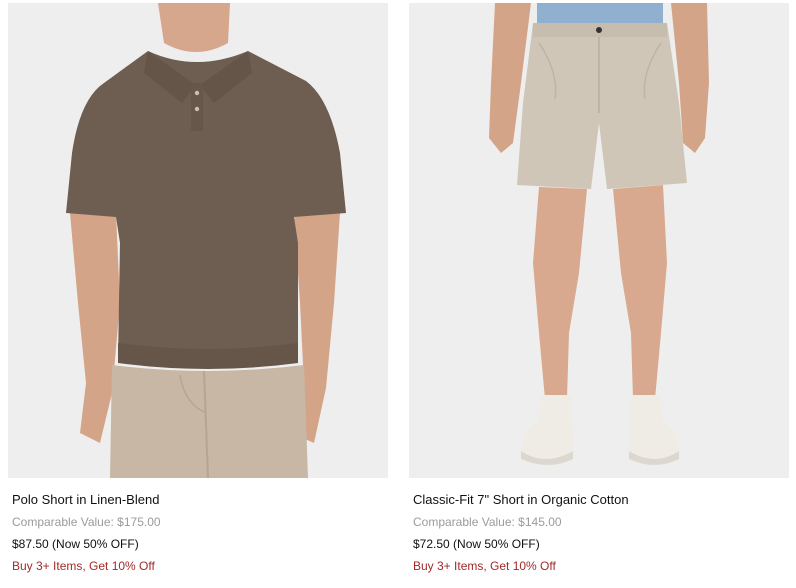  Describe the element at coordinates (86, 522) in the screenshot. I see `comparable-value: Comparable Value: $175.00` at that location.